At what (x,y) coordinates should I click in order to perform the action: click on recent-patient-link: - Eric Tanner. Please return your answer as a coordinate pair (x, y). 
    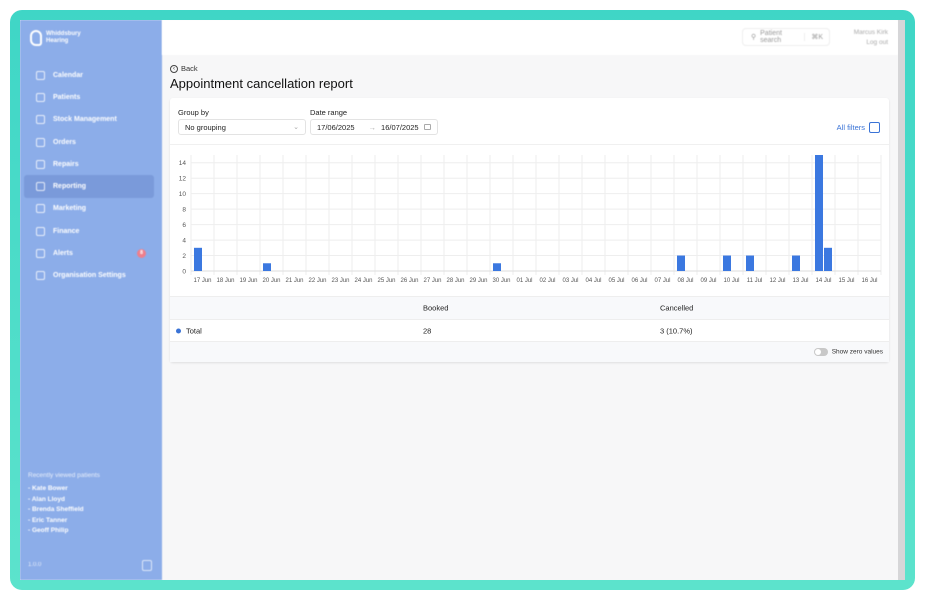
    Looking at the image, I should click on (64, 520).